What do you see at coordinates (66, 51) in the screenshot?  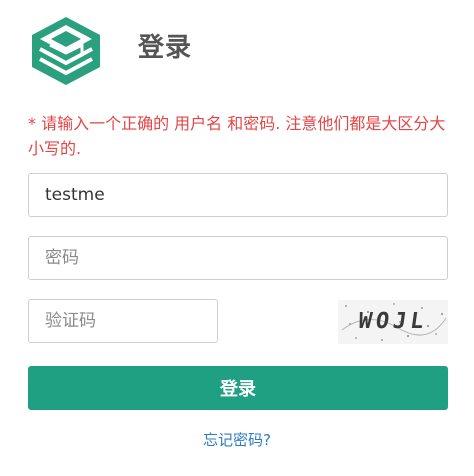 I see `stacked-layers-logo-icon` at bounding box center [66, 51].